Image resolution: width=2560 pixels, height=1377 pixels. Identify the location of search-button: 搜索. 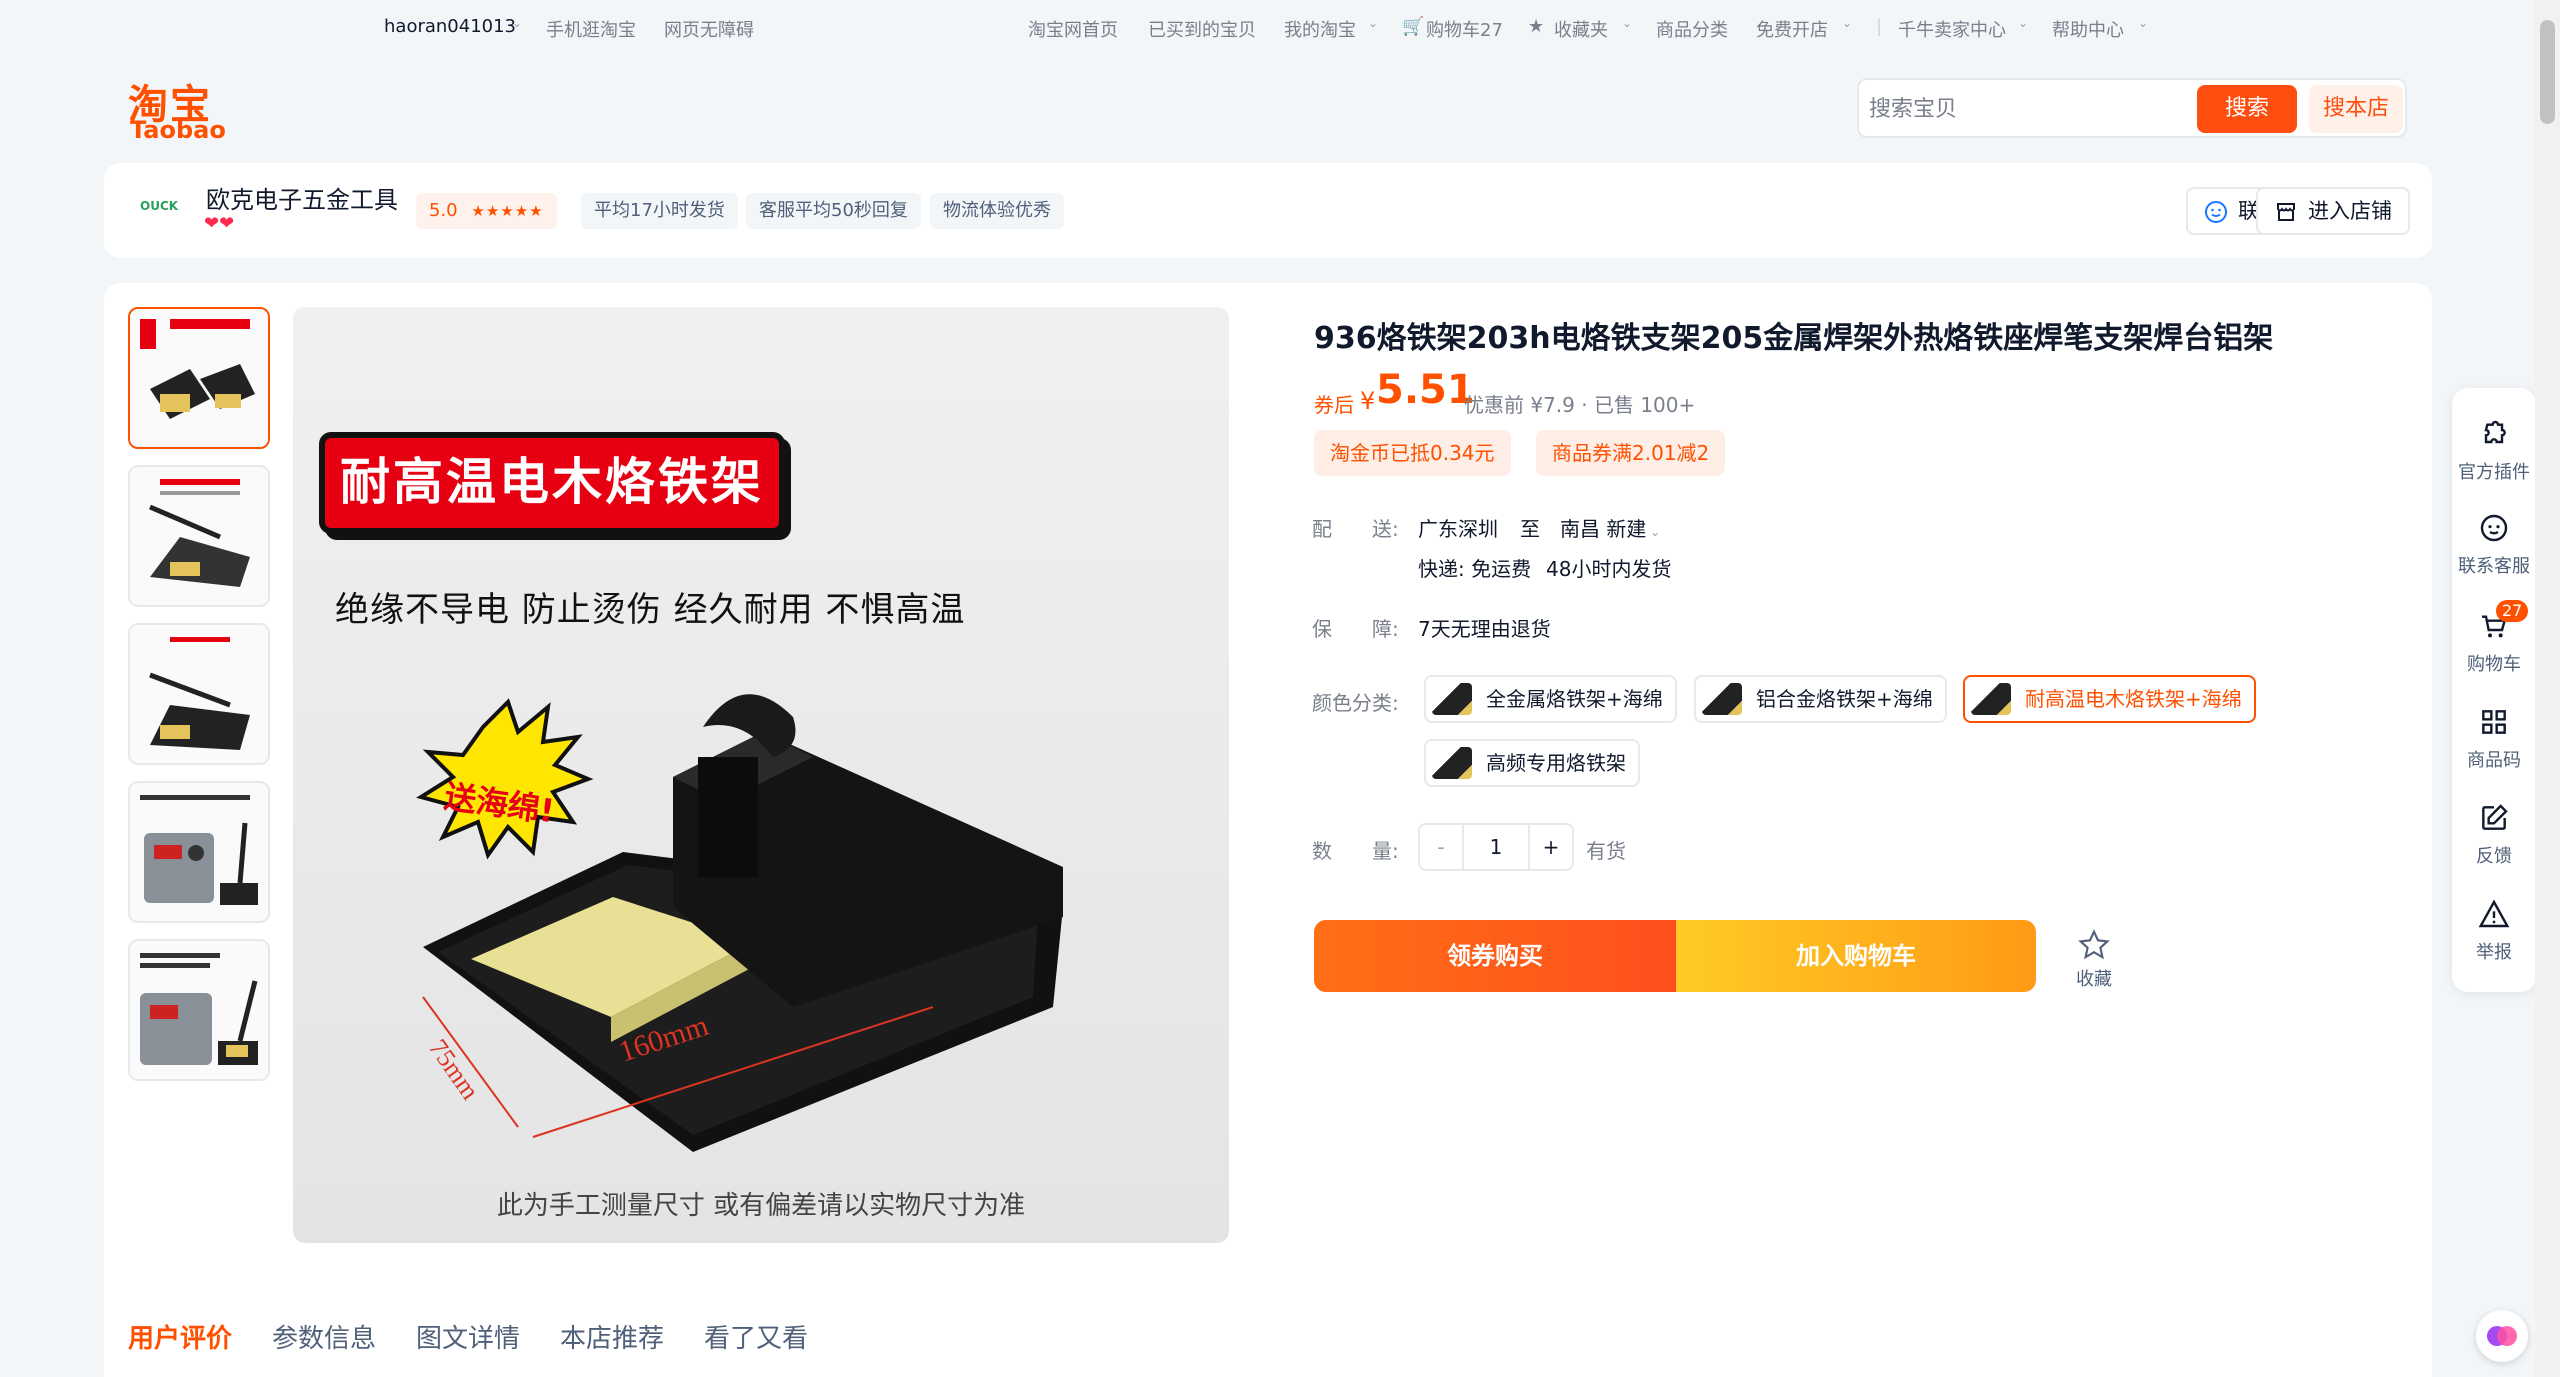
(2247, 109).